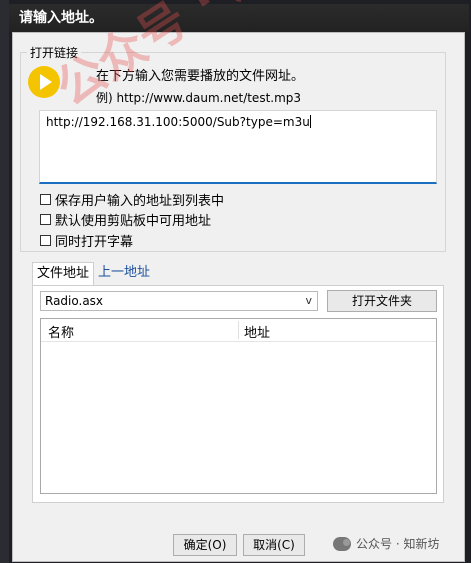 This screenshot has height=563, width=471. Describe the element at coordinates (54, 53) in the screenshot. I see `open-link-legend: 打开链接` at that location.